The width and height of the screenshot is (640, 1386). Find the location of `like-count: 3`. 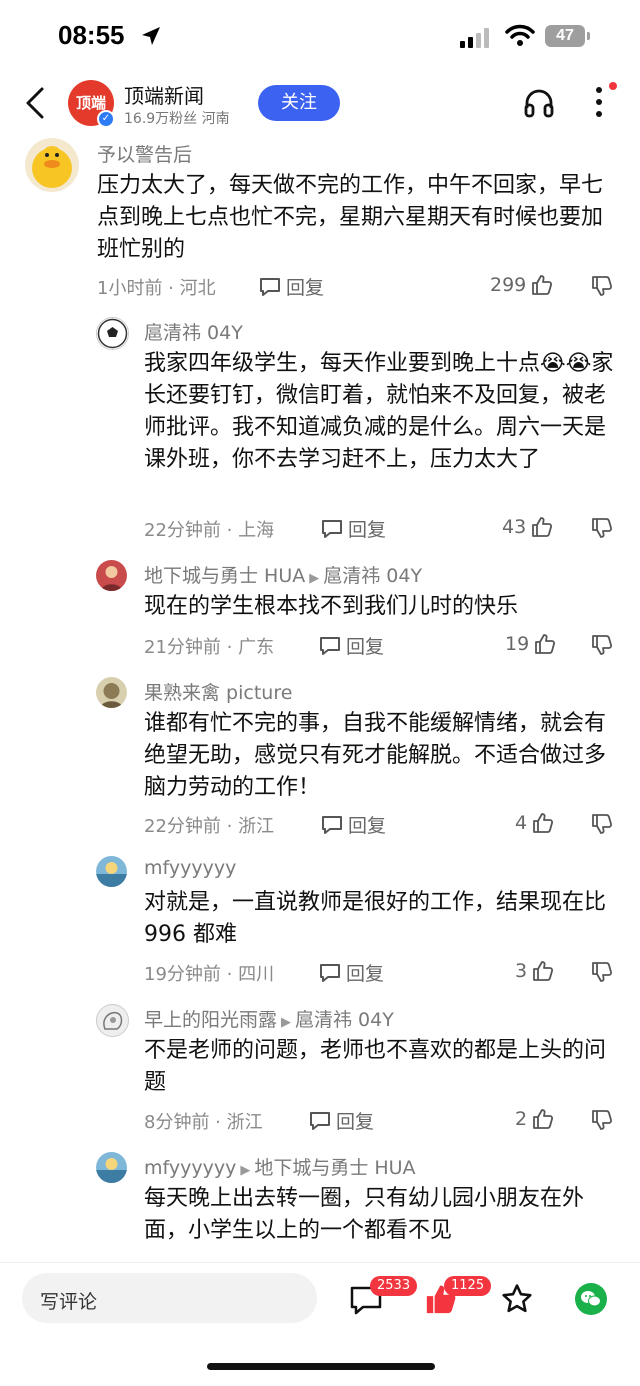

like-count: 3 is located at coordinates (521, 971).